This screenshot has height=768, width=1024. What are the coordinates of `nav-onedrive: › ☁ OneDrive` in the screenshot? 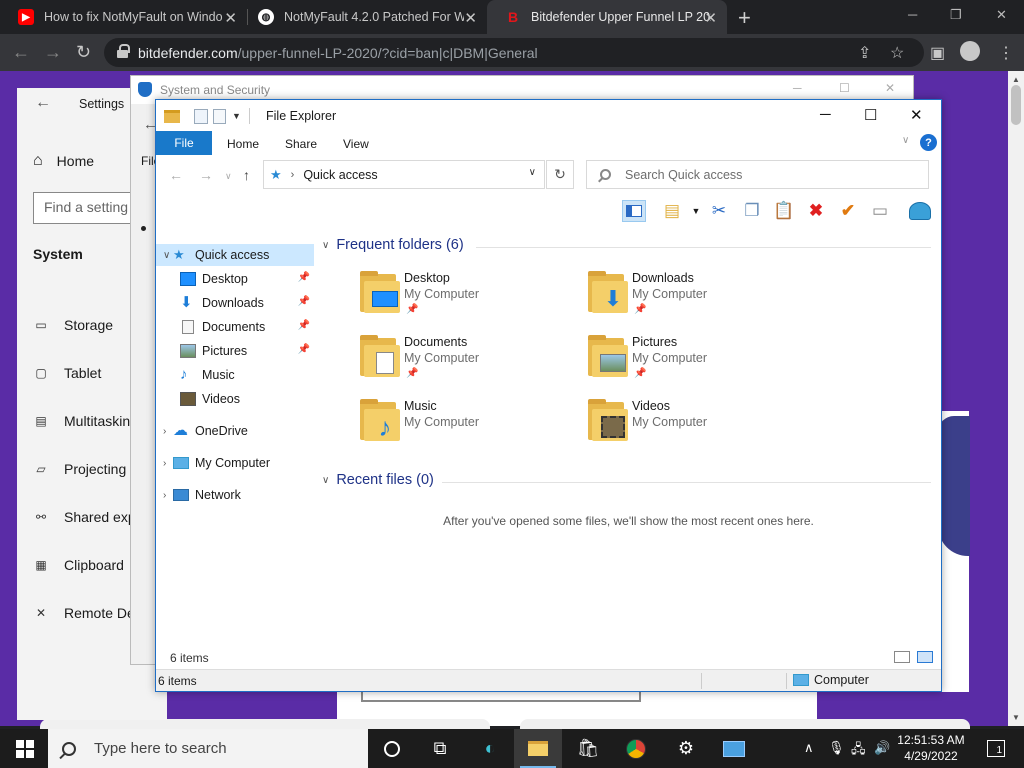 It's located at (235, 431).